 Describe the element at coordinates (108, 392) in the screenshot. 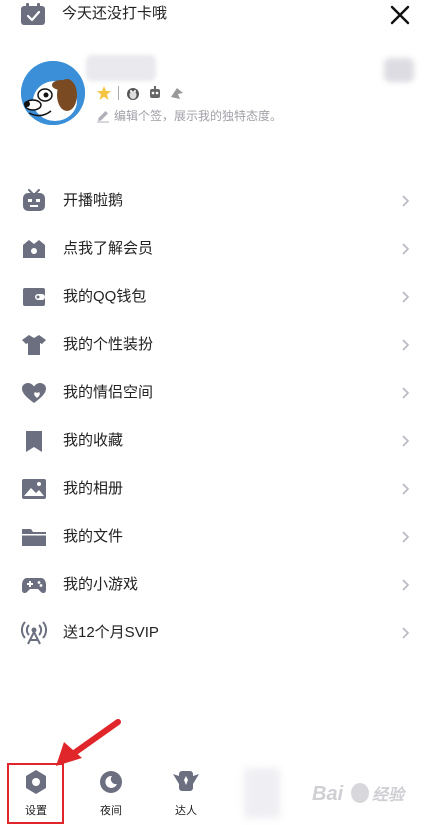

I see `menu-label: 我的情侣空间` at that location.